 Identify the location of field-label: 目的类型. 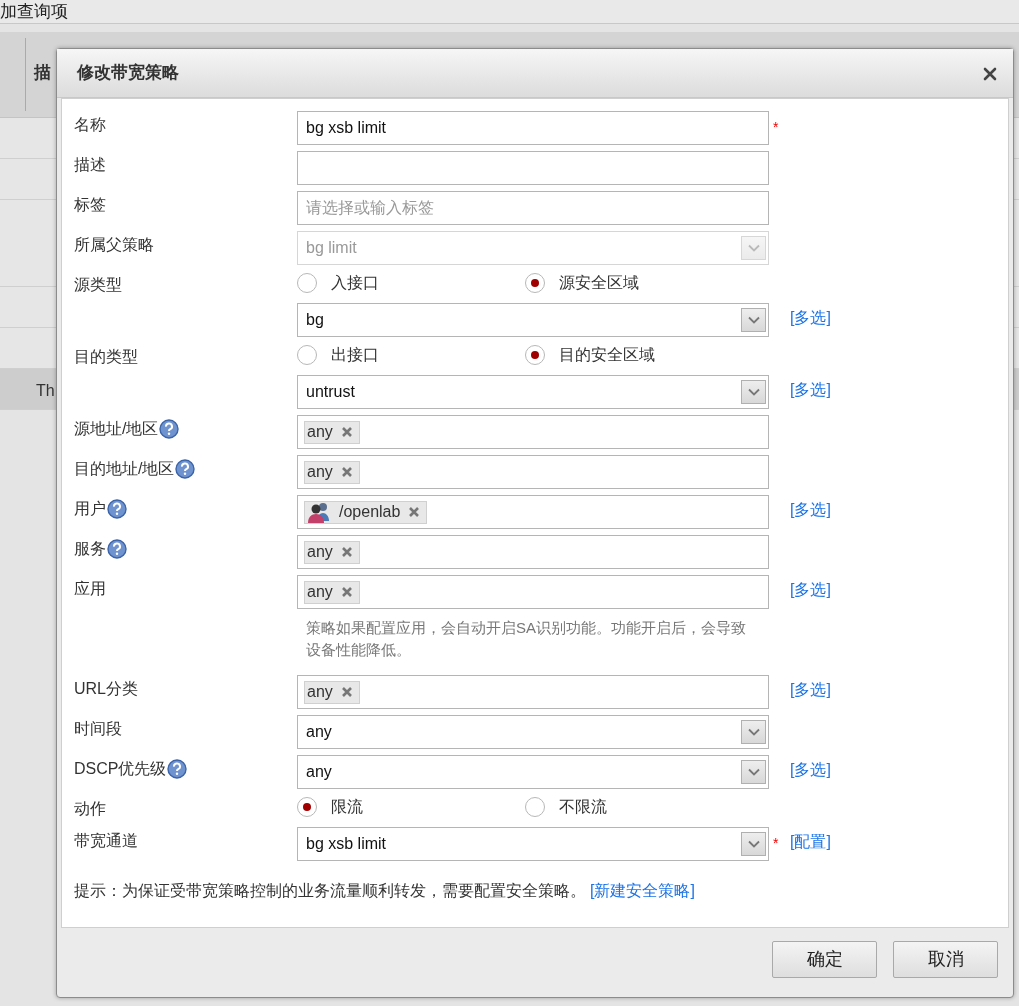
(106, 357).